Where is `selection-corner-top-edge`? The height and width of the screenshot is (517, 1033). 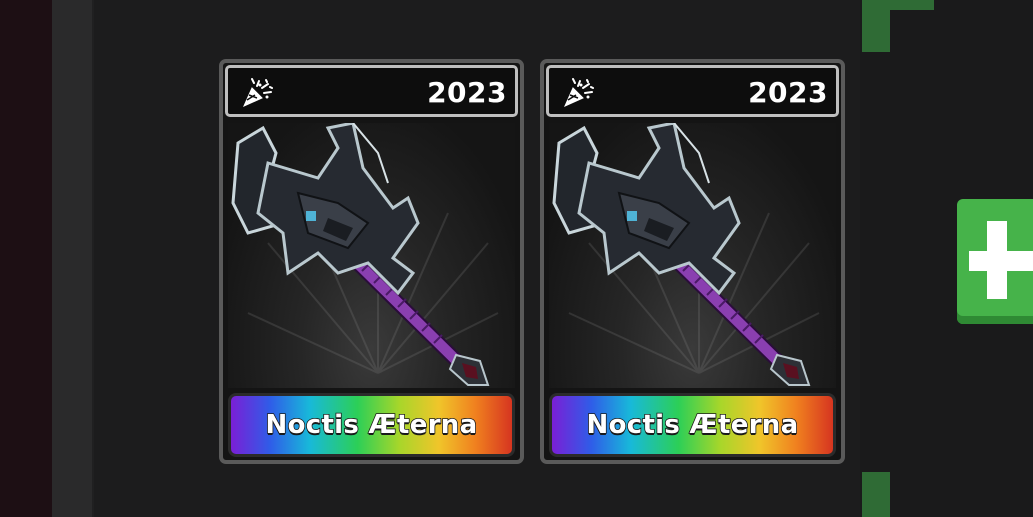 selection-corner-top-edge is located at coordinates (898, 5).